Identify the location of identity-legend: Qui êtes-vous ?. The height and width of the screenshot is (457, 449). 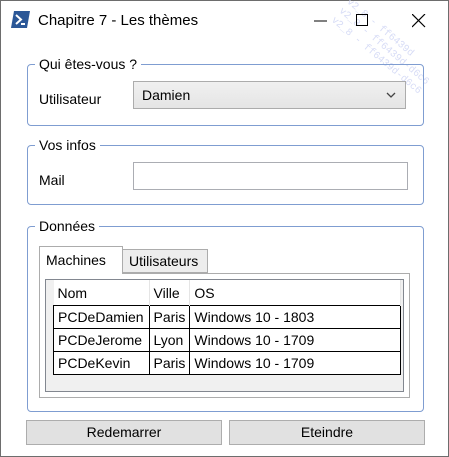
(88, 64).